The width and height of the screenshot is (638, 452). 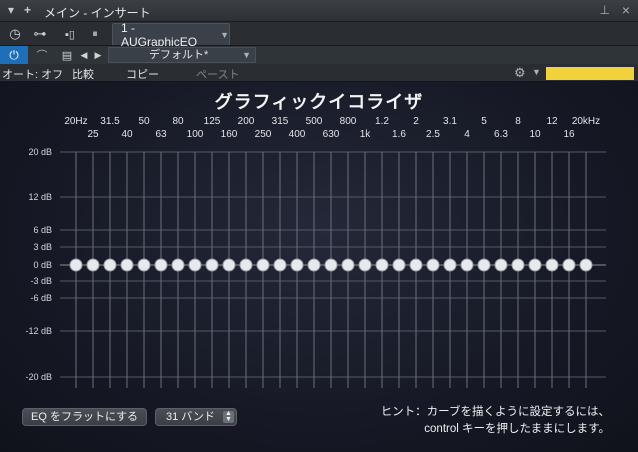 I want to click on insert-toolbar: ◷ ⊶ ▪▯ ⏸ 1 - AUGraphicEQ ▼, so click(x=319, y=35).